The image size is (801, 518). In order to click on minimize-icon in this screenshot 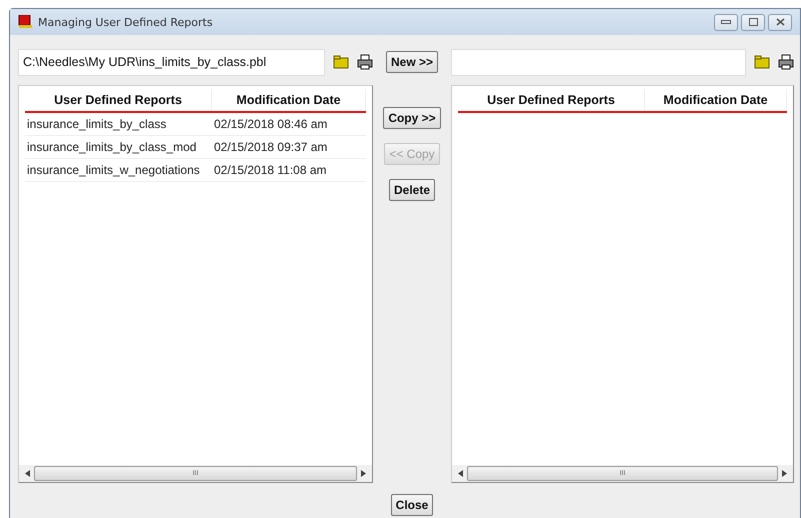, I will do `click(726, 22)`.